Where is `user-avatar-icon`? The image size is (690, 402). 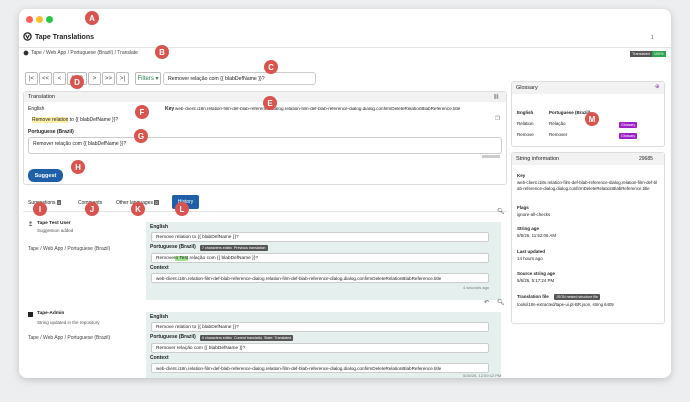
user-avatar-icon is located at coordinates (30, 223).